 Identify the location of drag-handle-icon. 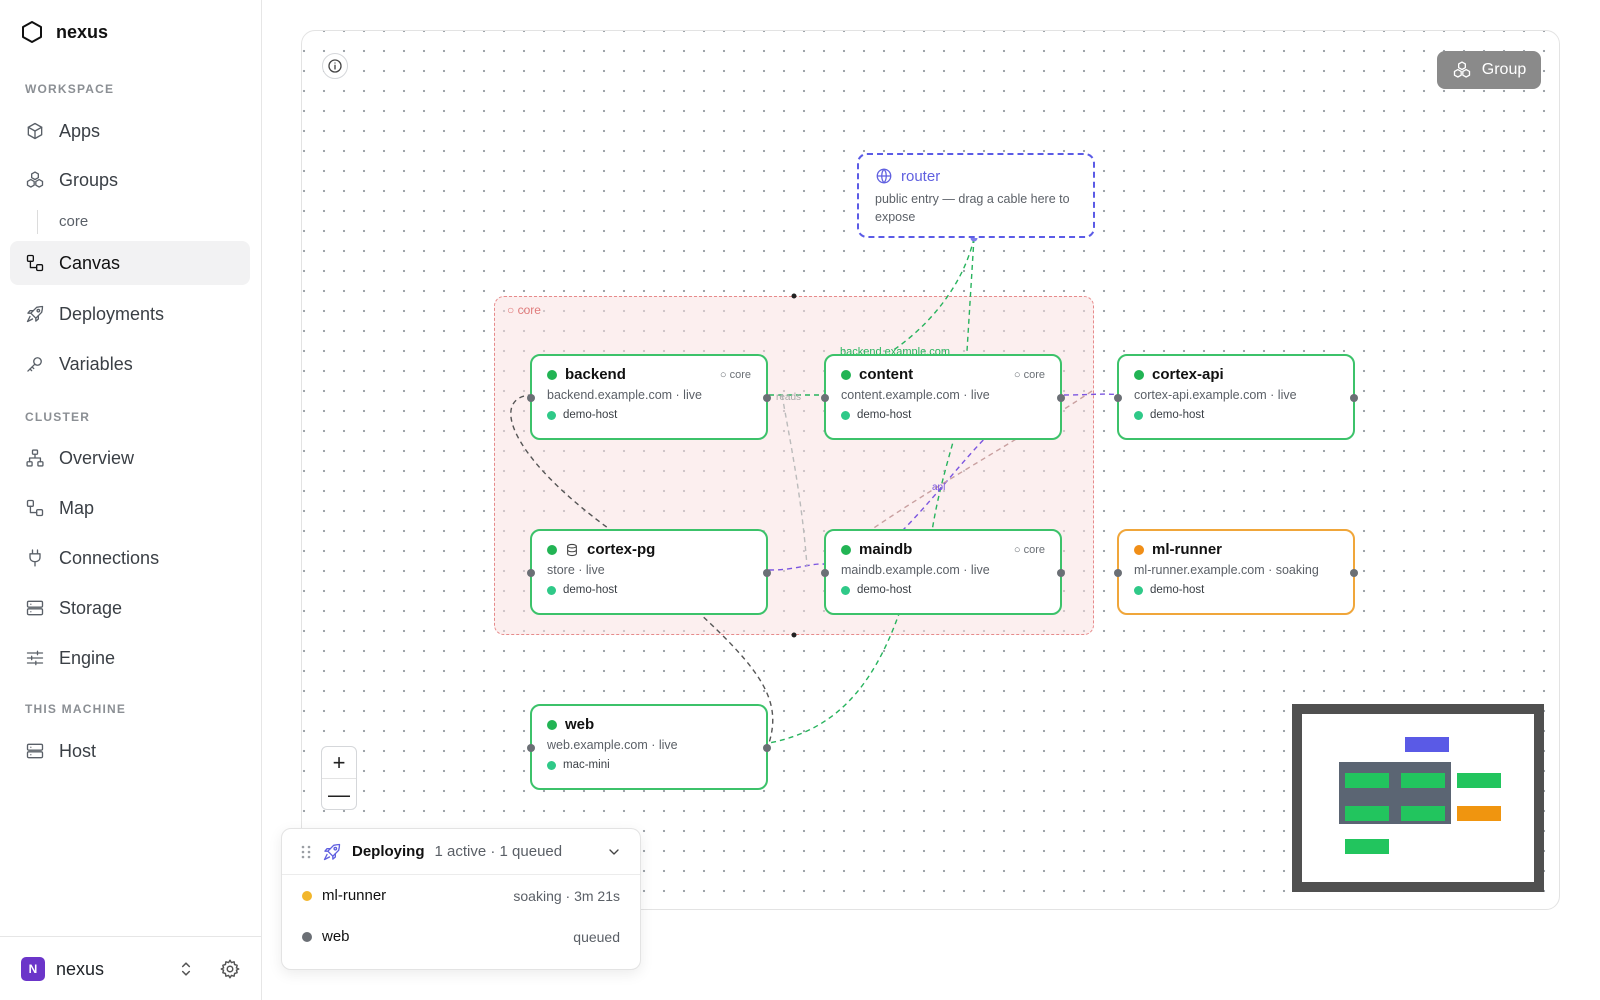
(306, 852).